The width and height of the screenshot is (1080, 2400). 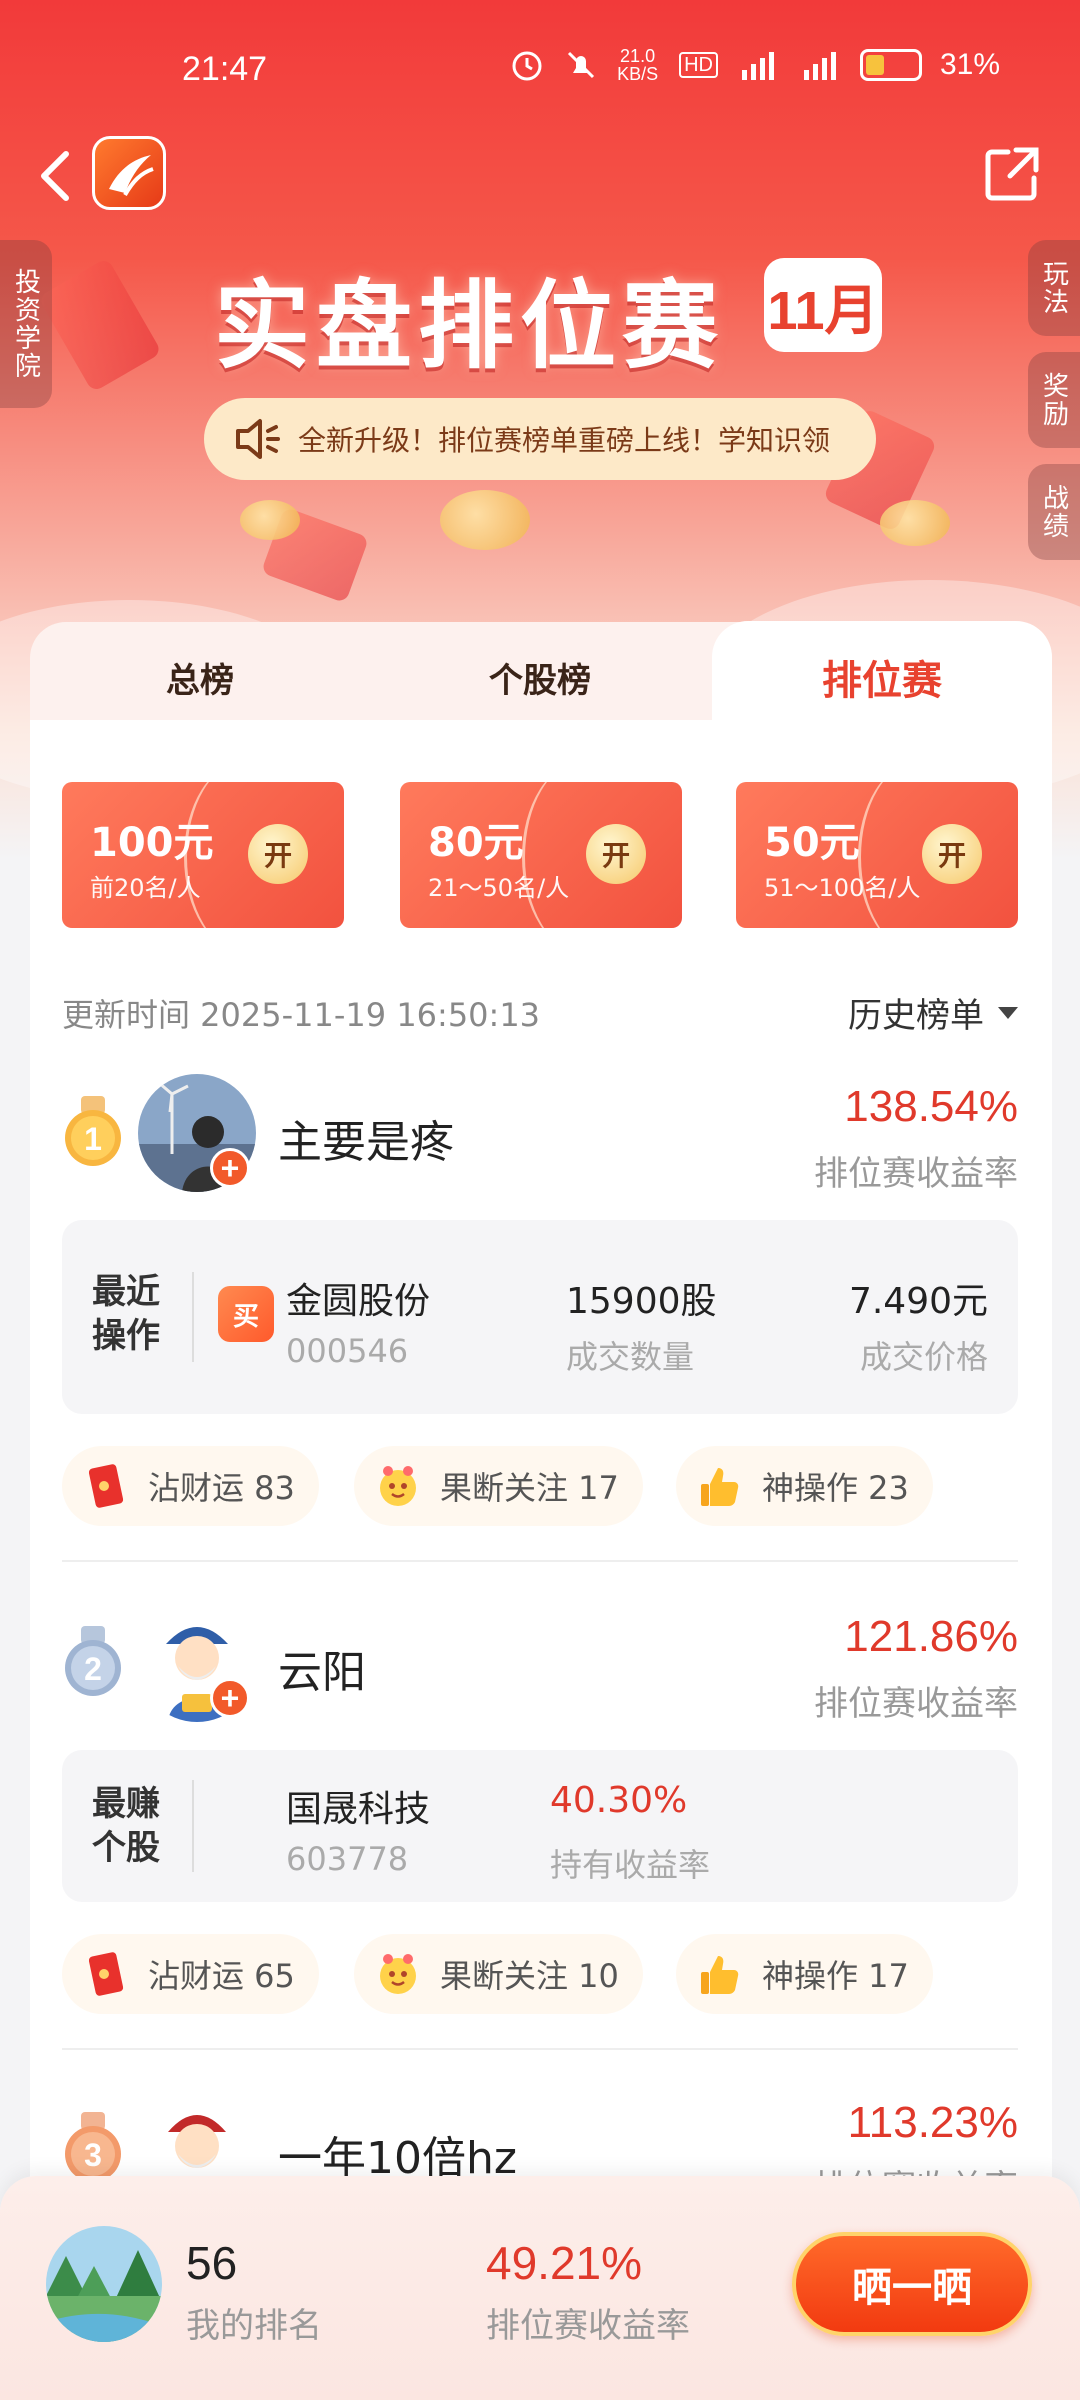 I want to click on tab-stock: 个股榜, so click(x=540, y=677).